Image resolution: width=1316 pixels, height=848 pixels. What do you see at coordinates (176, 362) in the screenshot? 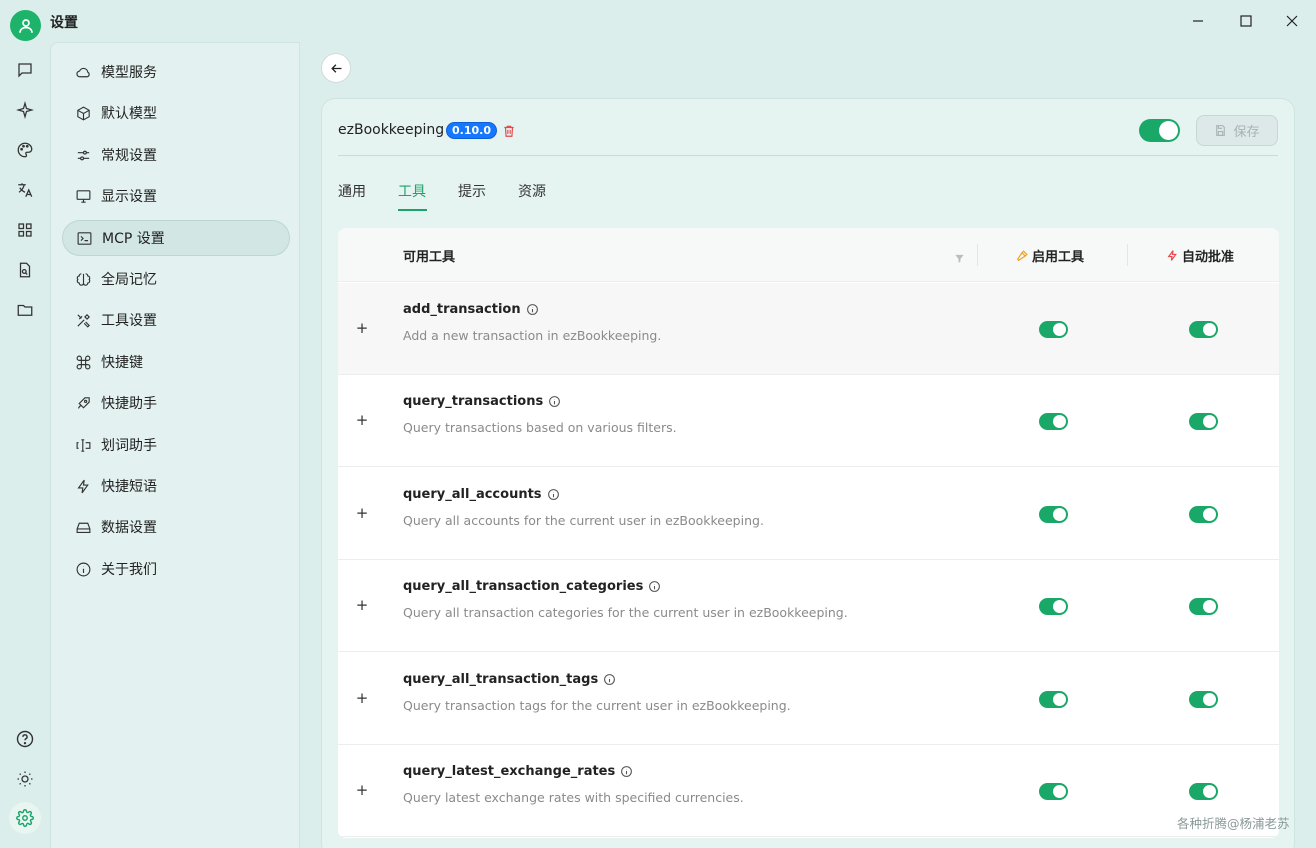
I see `sidebar-item-shortcuts: 快捷键` at bounding box center [176, 362].